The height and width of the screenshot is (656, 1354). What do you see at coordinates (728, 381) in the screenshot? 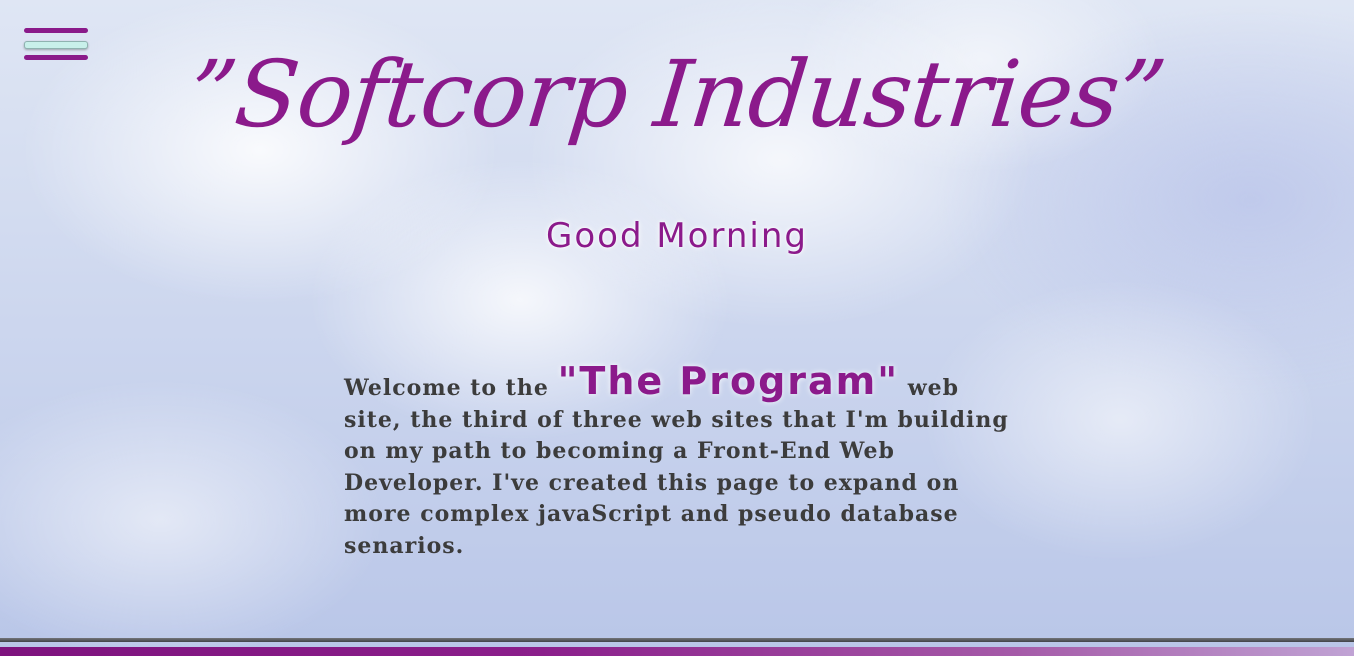
I see `program-name: "The Program"` at bounding box center [728, 381].